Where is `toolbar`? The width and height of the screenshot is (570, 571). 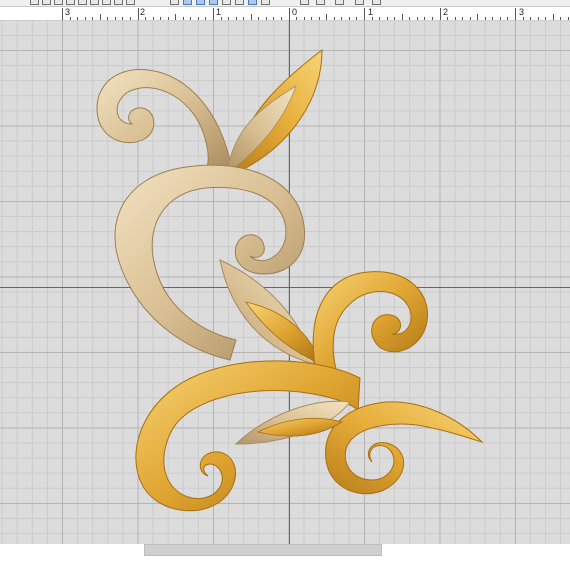
toolbar is located at coordinates (285, 3).